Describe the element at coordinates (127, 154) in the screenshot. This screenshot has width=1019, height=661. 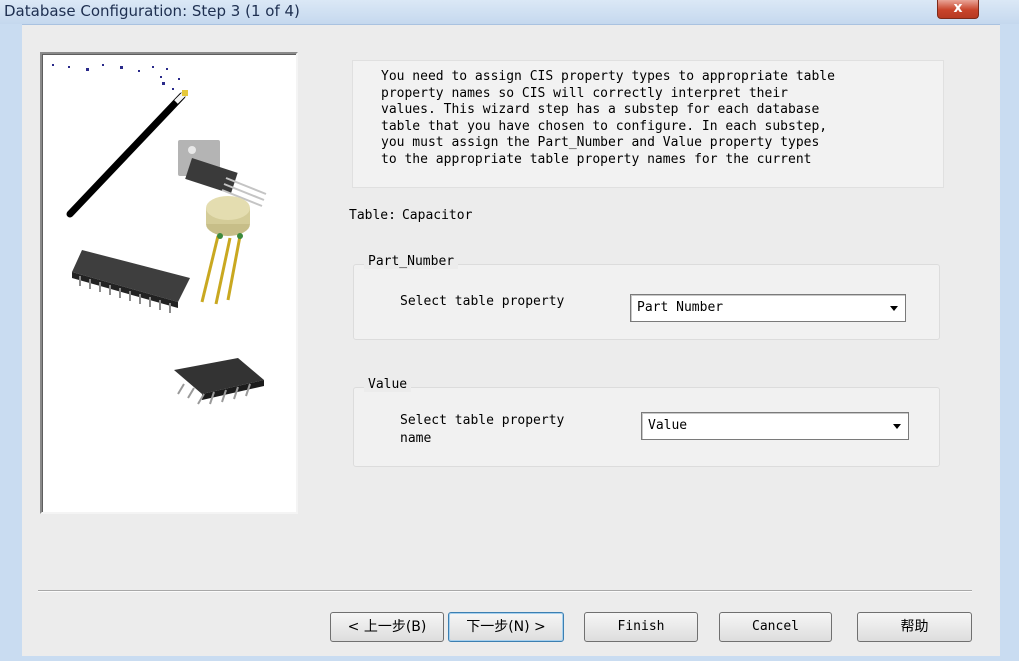
I see `magic-wand-icon` at that location.